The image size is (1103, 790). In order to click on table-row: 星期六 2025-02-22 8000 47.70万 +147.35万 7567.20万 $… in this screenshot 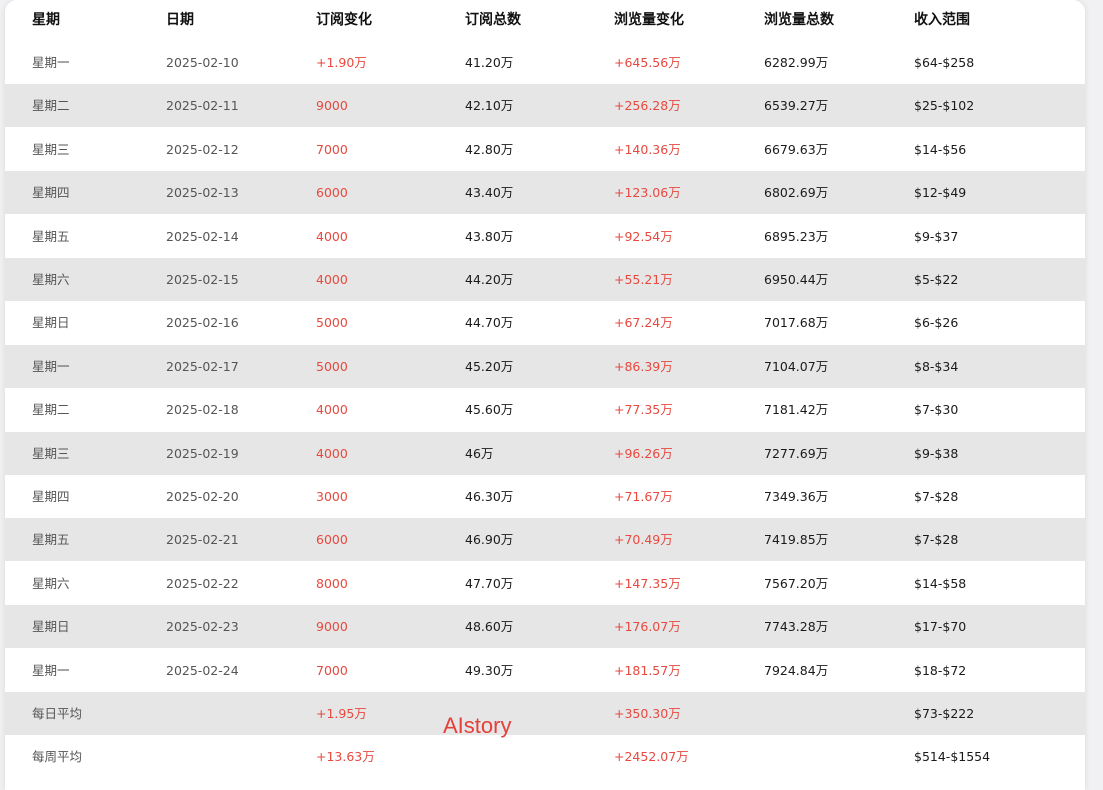, I will do `click(545, 583)`.